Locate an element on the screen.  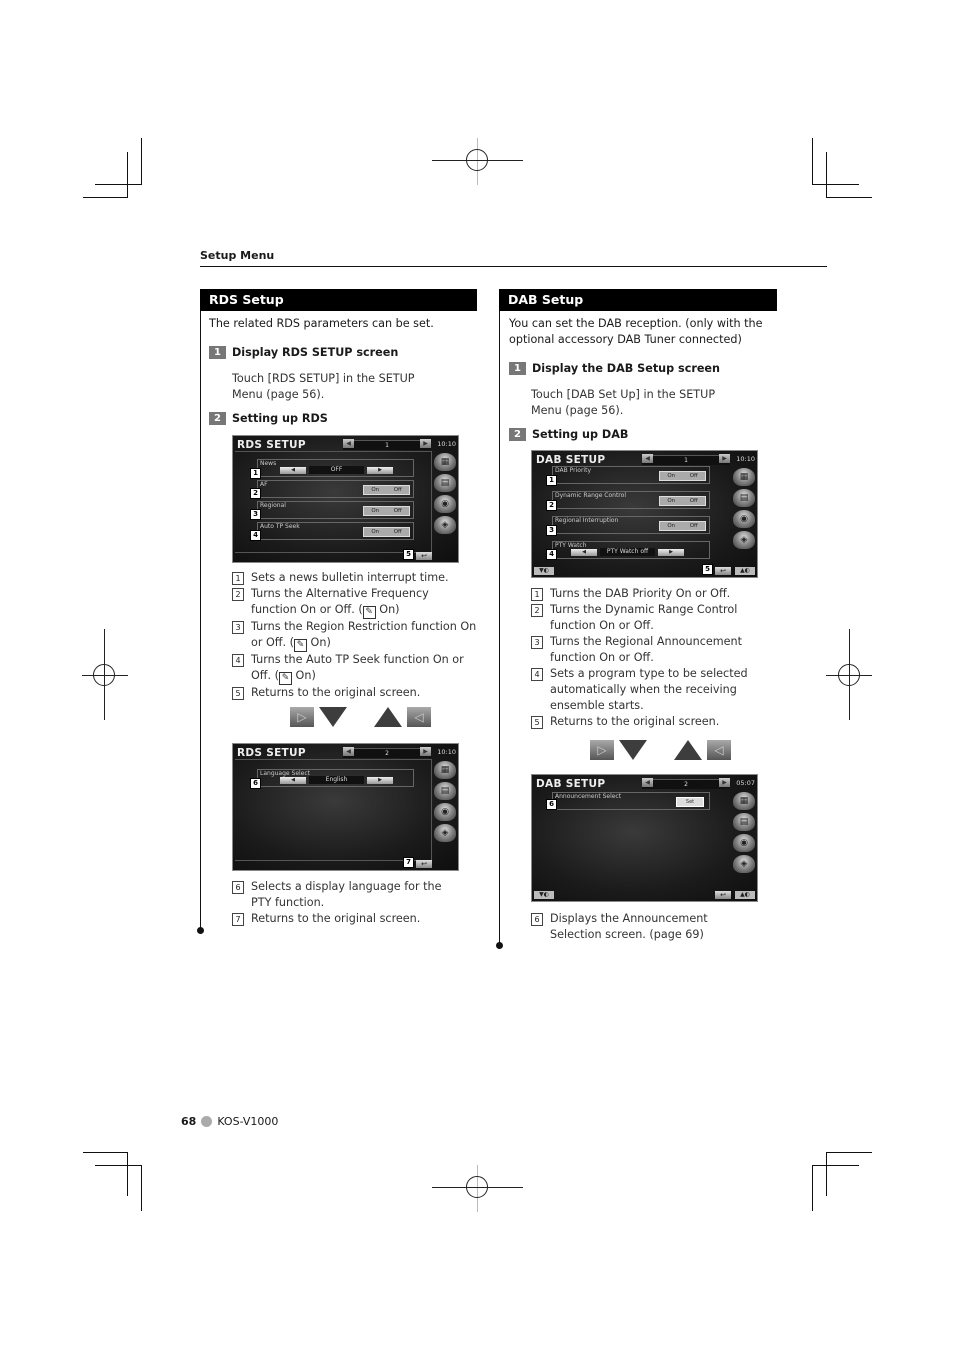
auto-tp-seek-toggle: On Off is located at coordinates (386, 532).